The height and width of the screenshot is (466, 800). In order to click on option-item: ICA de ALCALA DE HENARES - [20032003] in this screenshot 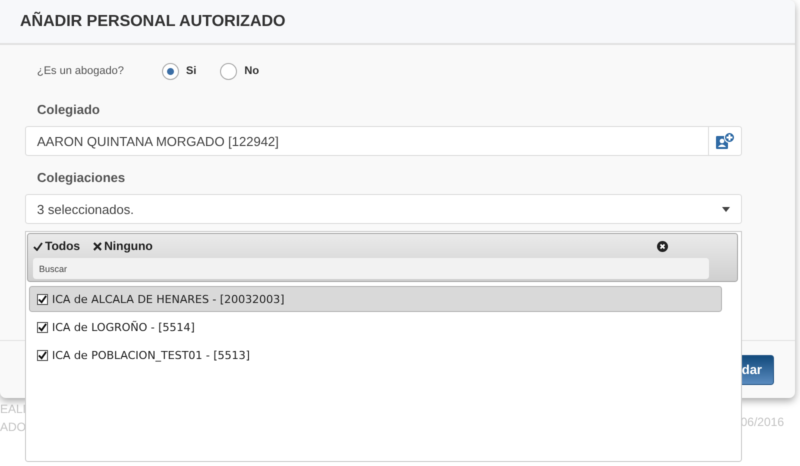, I will do `click(375, 299)`.